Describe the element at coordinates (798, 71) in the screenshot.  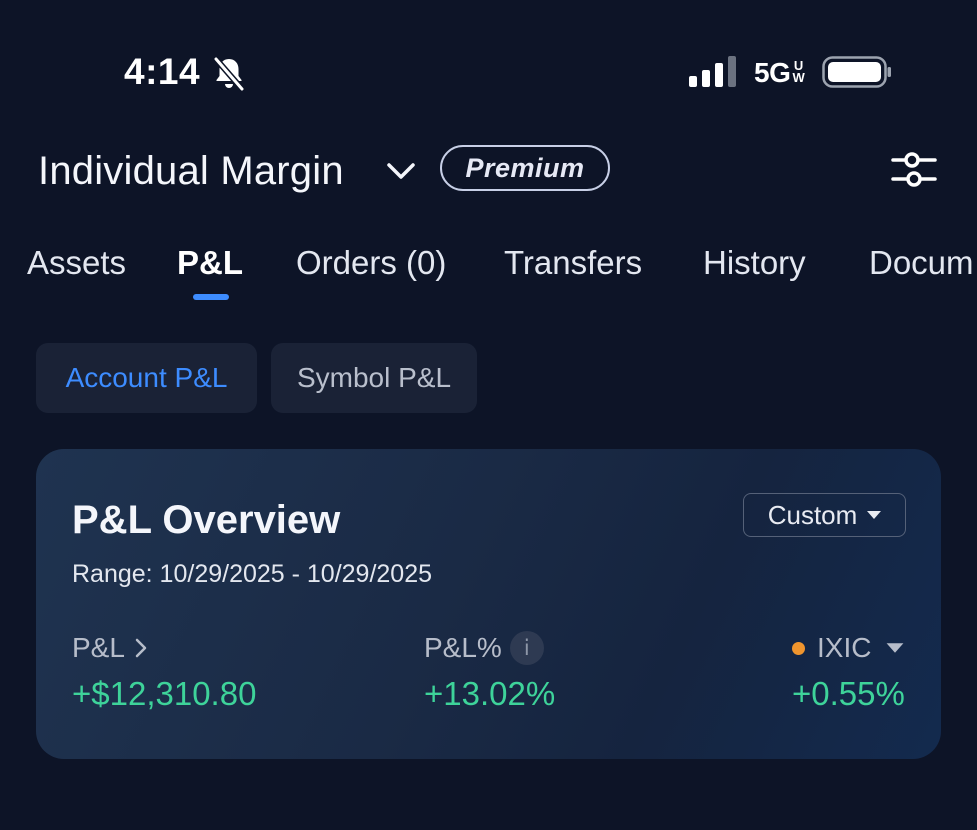
I see `network-sup: UW` at that location.